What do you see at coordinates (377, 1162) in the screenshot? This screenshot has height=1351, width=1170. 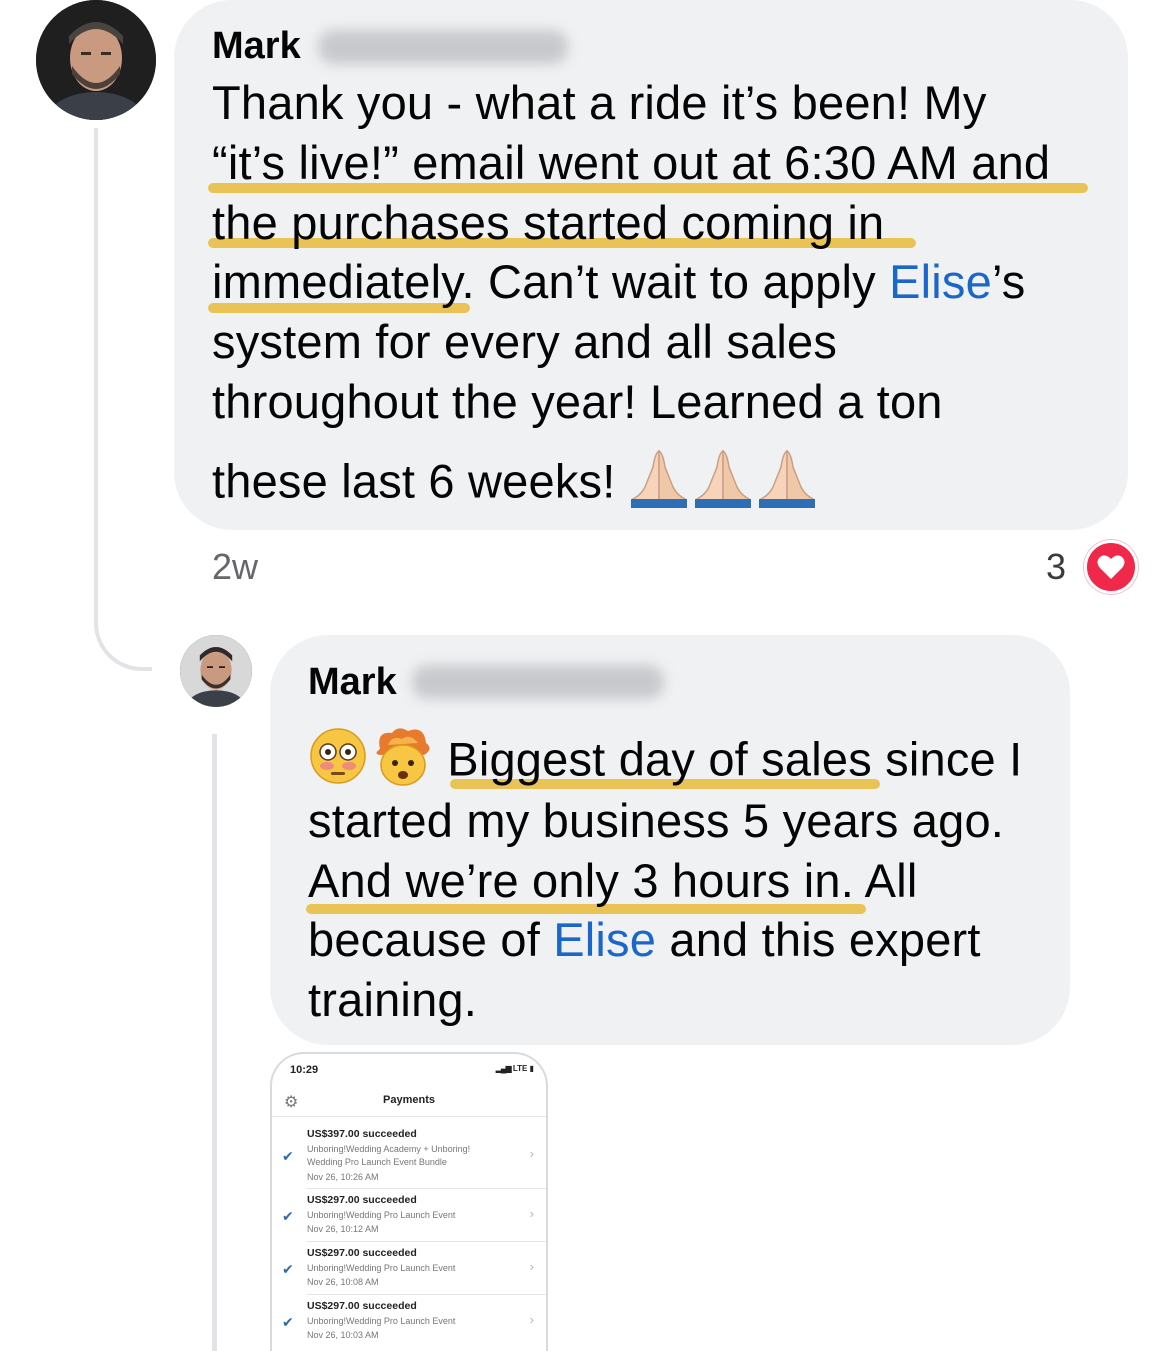 I see `payment-description: Wedding Pro Launch Event Bundle` at bounding box center [377, 1162].